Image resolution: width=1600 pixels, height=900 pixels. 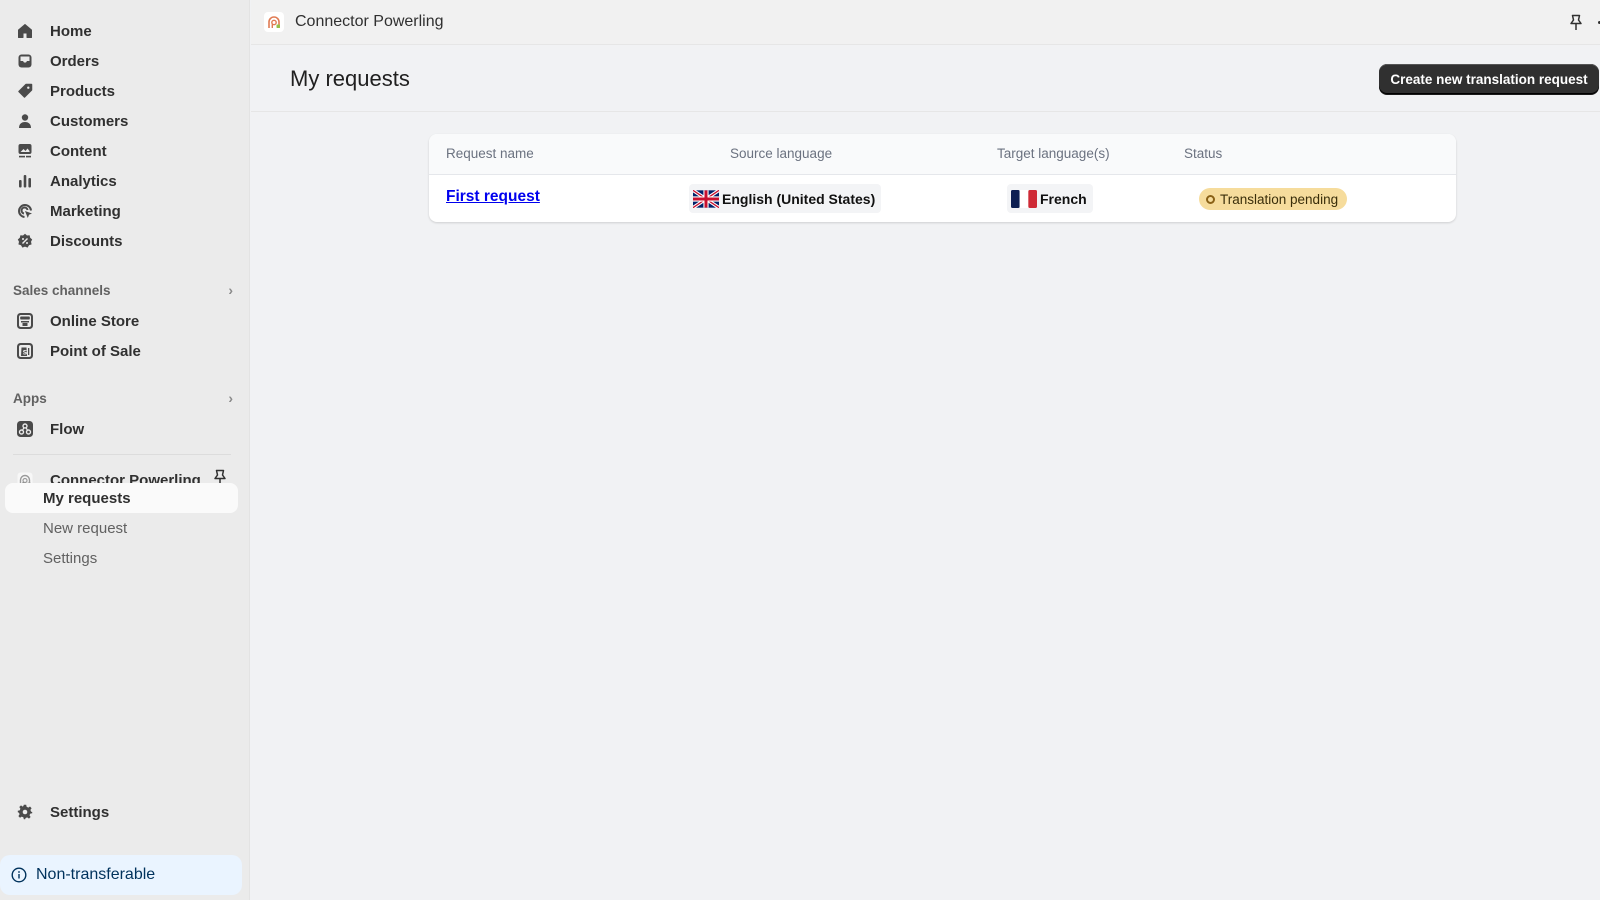 What do you see at coordinates (25, 812) in the screenshot?
I see `gear-icon` at bounding box center [25, 812].